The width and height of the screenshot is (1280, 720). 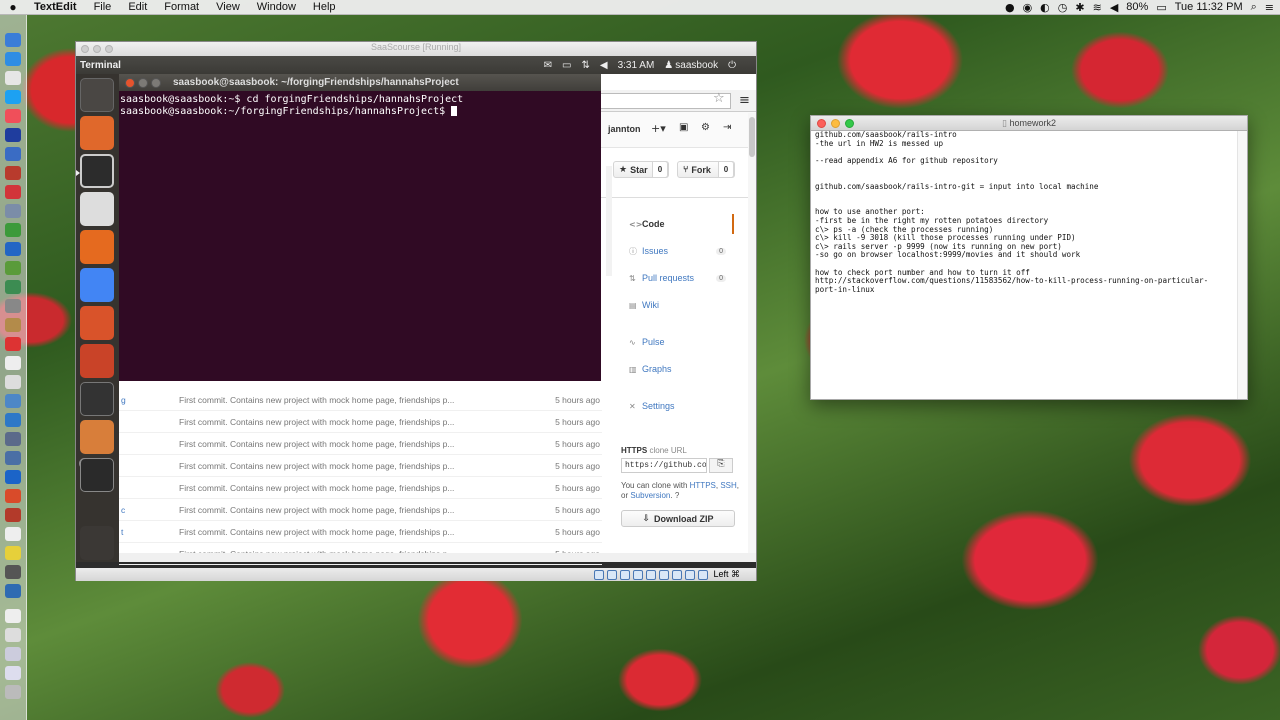 I want to click on ubuntu-user: saasbook, so click(x=696, y=65).